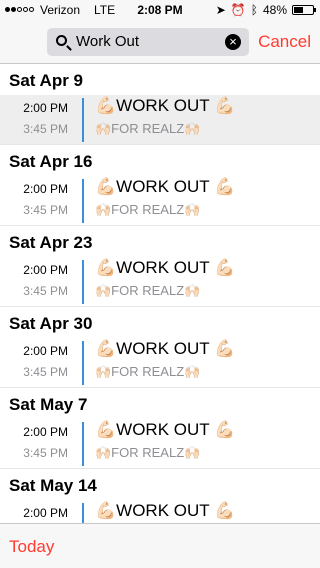  What do you see at coordinates (148, 42) in the screenshot?
I see `search-field: Work Out ×` at bounding box center [148, 42].